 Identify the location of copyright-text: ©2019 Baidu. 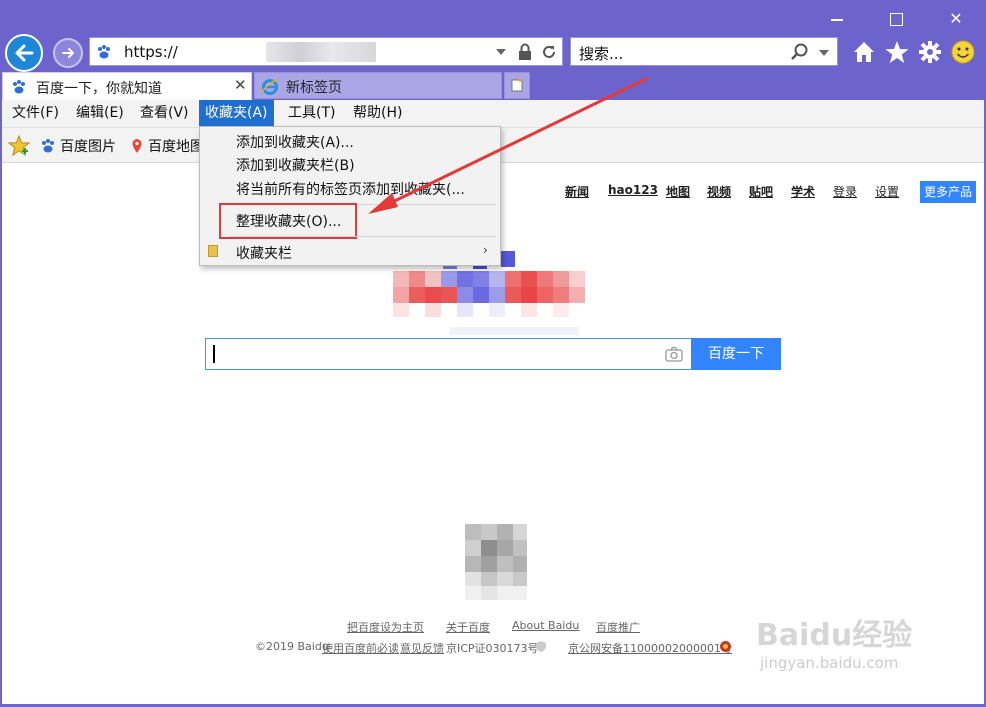
(292, 646).